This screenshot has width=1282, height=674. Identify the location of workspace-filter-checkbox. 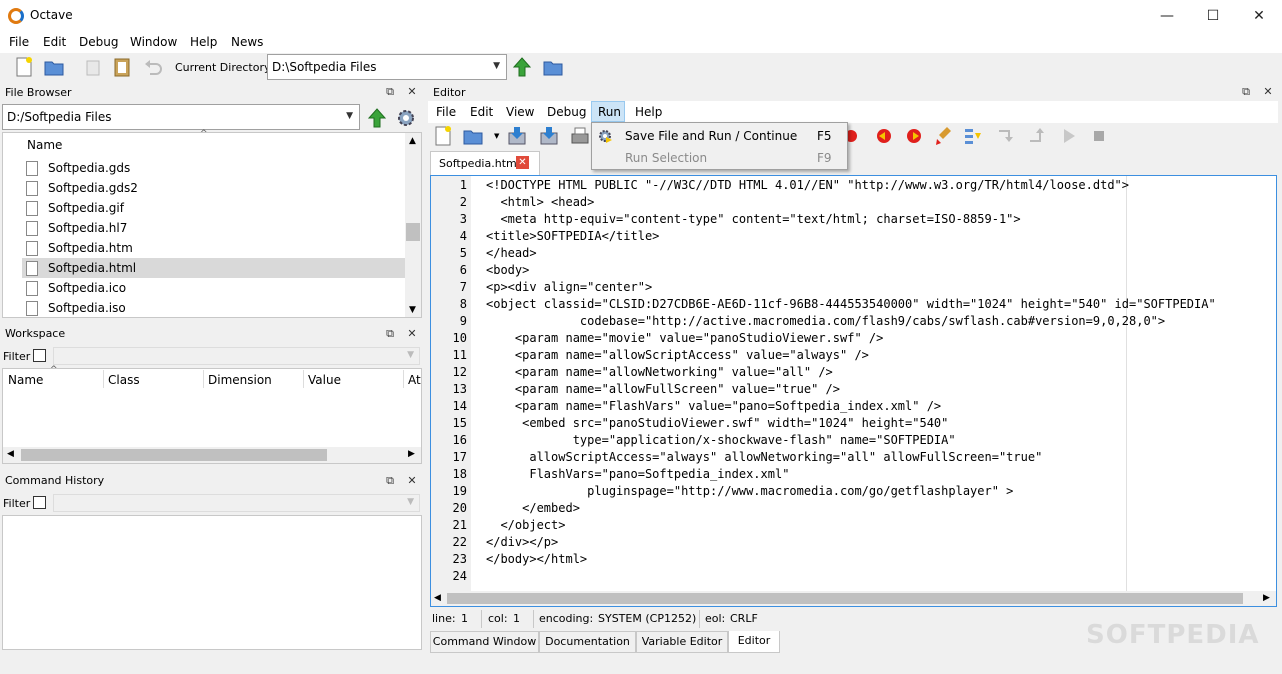
(39, 355).